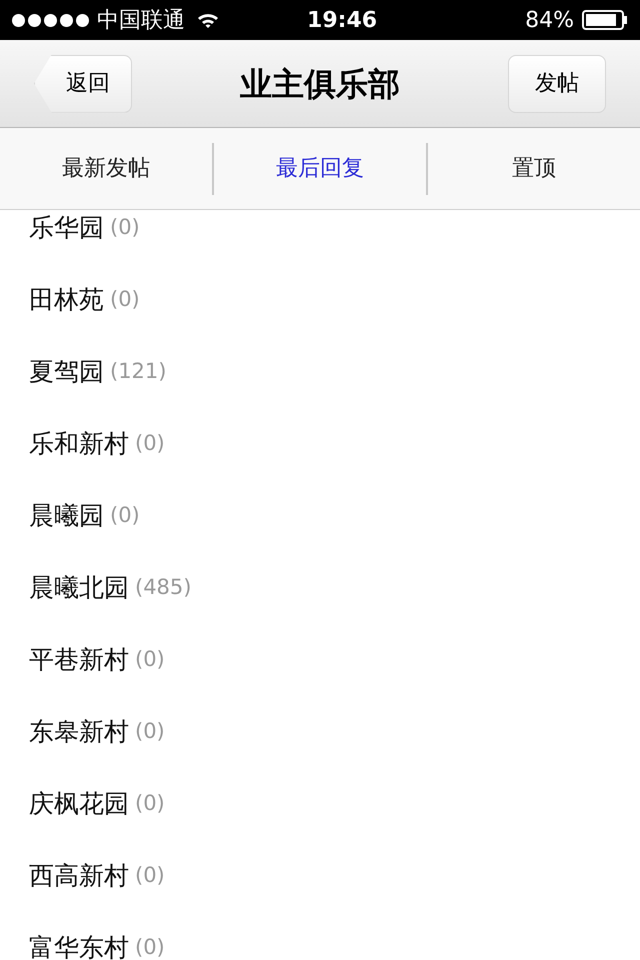  I want to click on battery-percent: 84%, so click(549, 20).